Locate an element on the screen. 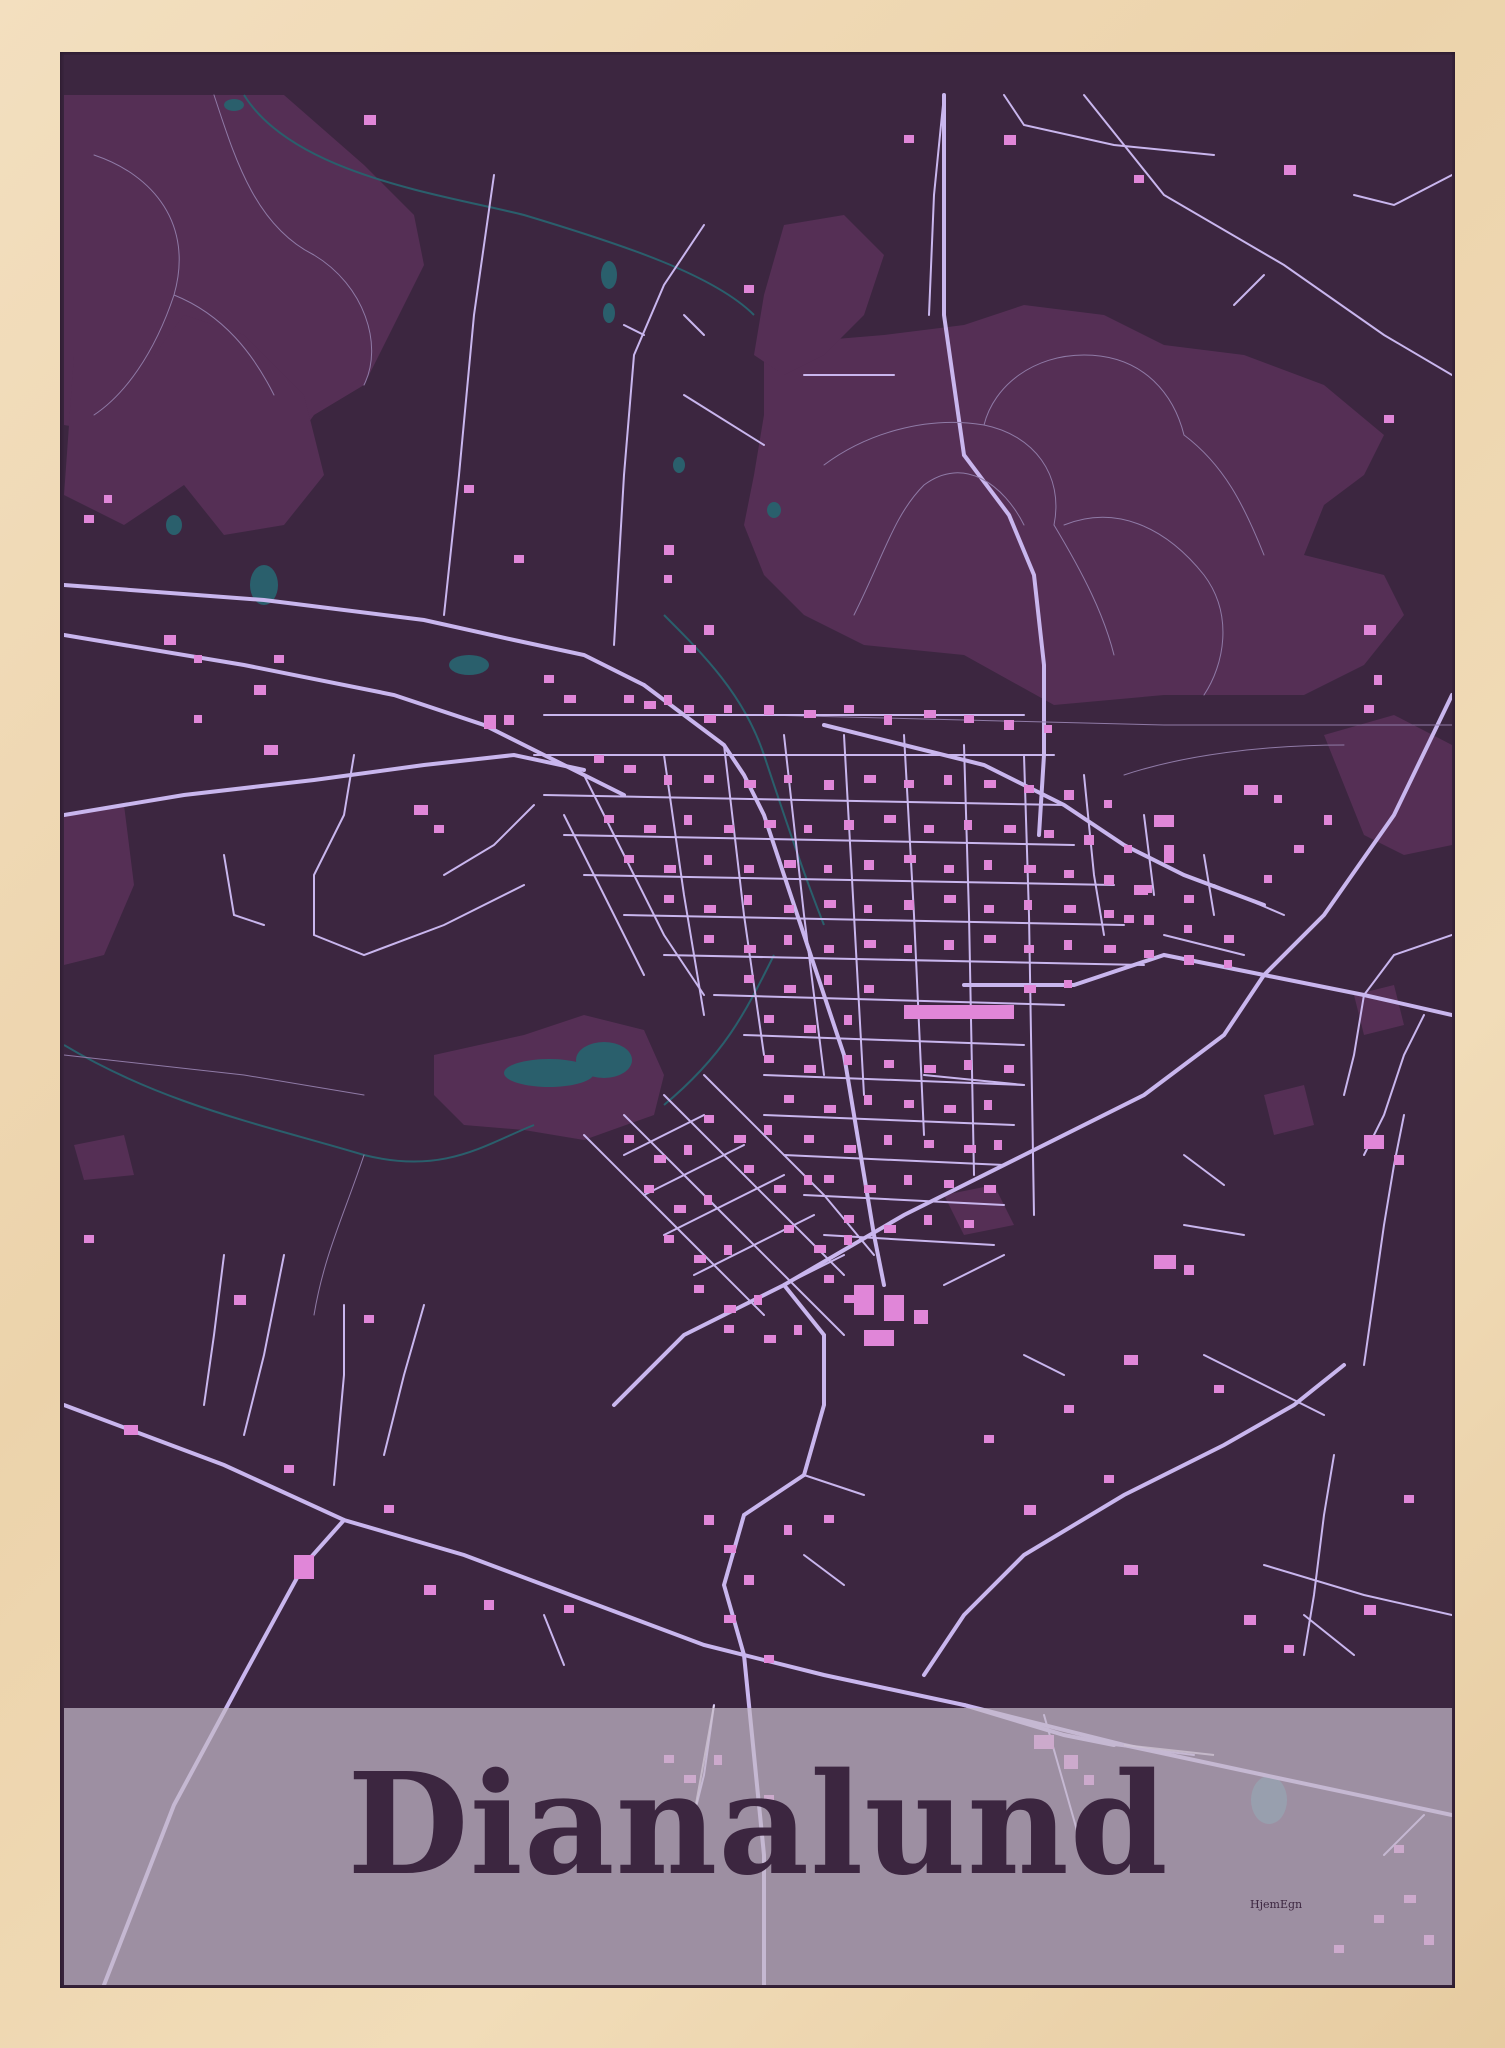  maker-logo-text: HjemEgn is located at coordinates (1276, 1904).